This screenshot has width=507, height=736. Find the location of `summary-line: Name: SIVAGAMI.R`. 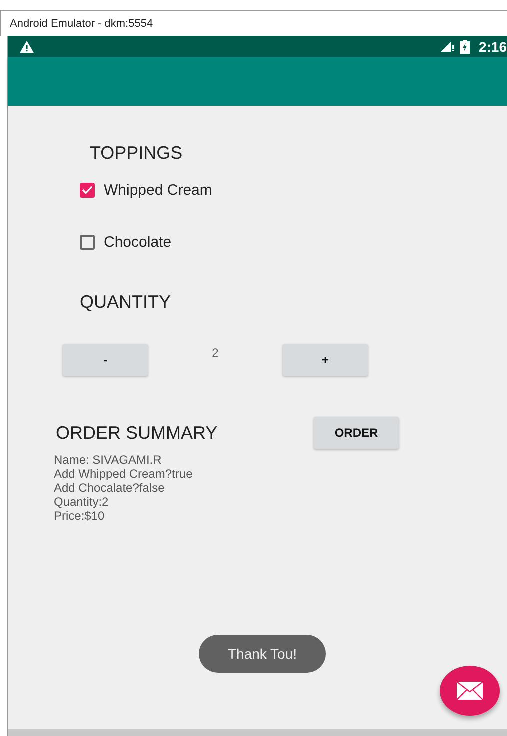

summary-line: Name: SIVAGAMI.R is located at coordinates (108, 460).